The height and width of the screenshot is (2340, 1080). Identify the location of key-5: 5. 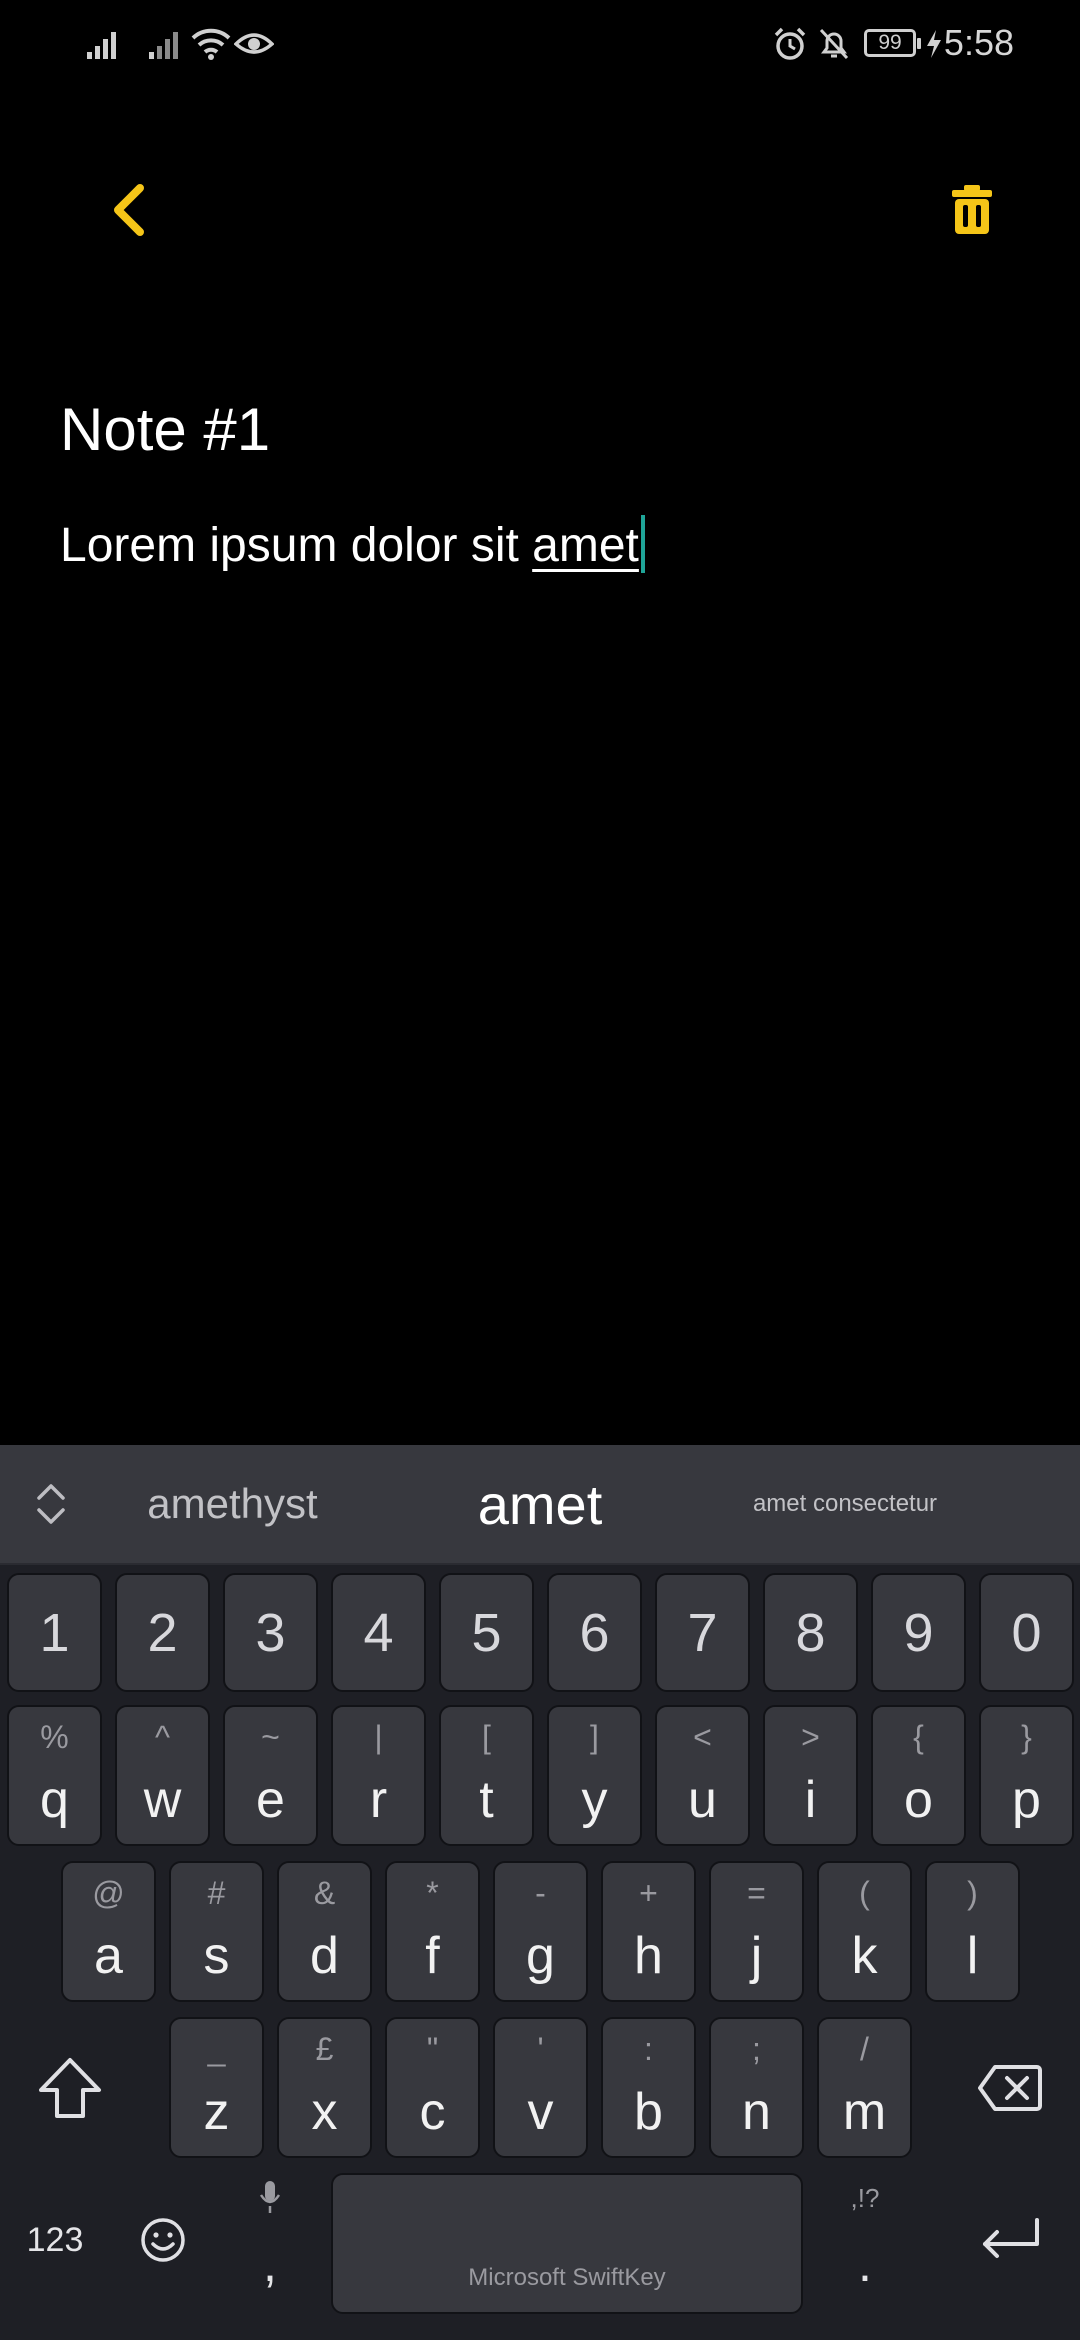
(486, 1632).